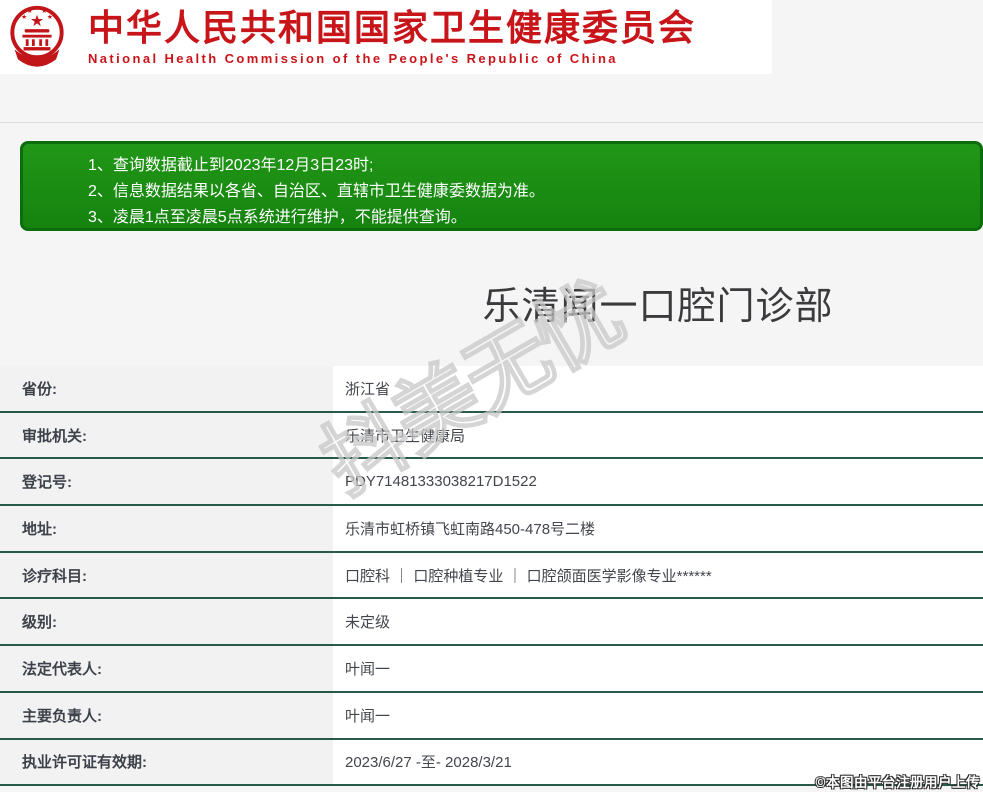 The height and width of the screenshot is (792, 983). What do you see at coordinates (658, 528) in the screenshot?
I see `row-value: 乐清市虹桥镇飞虹南路450-478号二楼` at bounding box center [658, 528].